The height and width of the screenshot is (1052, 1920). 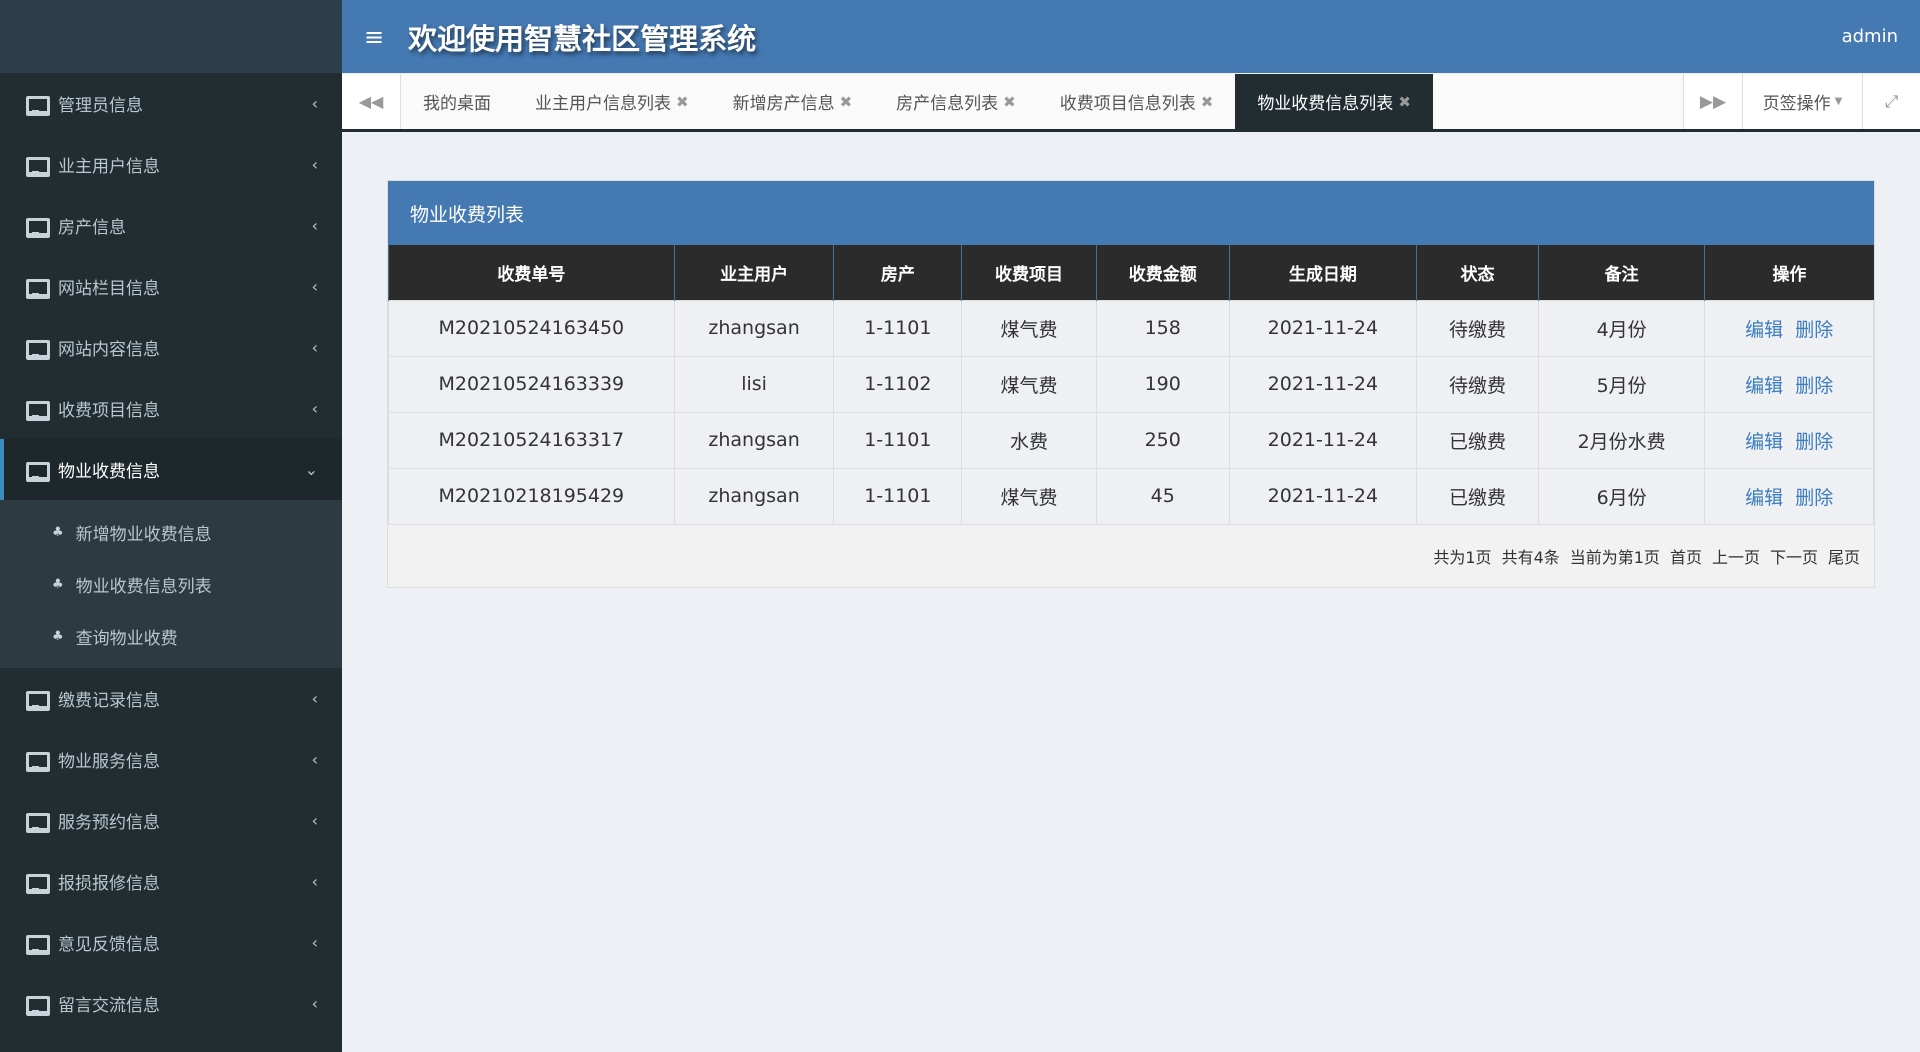 What do you see at coordinates (1686, 556) in the screenshot?
I see `pager-link: 首页` at bounding box center [1686, 556].